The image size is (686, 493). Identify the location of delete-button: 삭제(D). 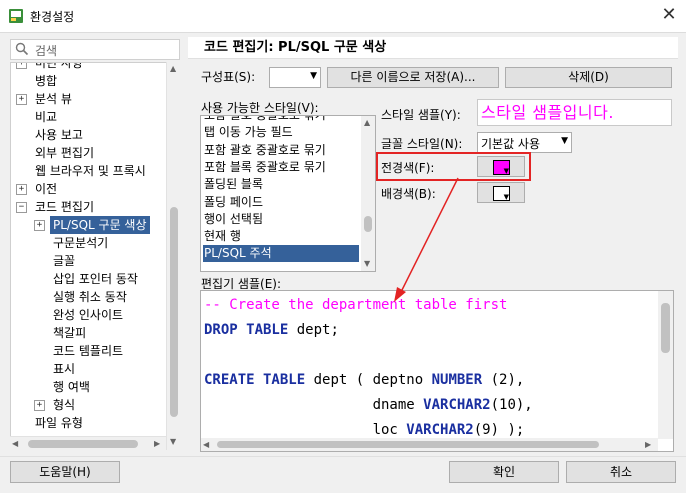
(588, 77).